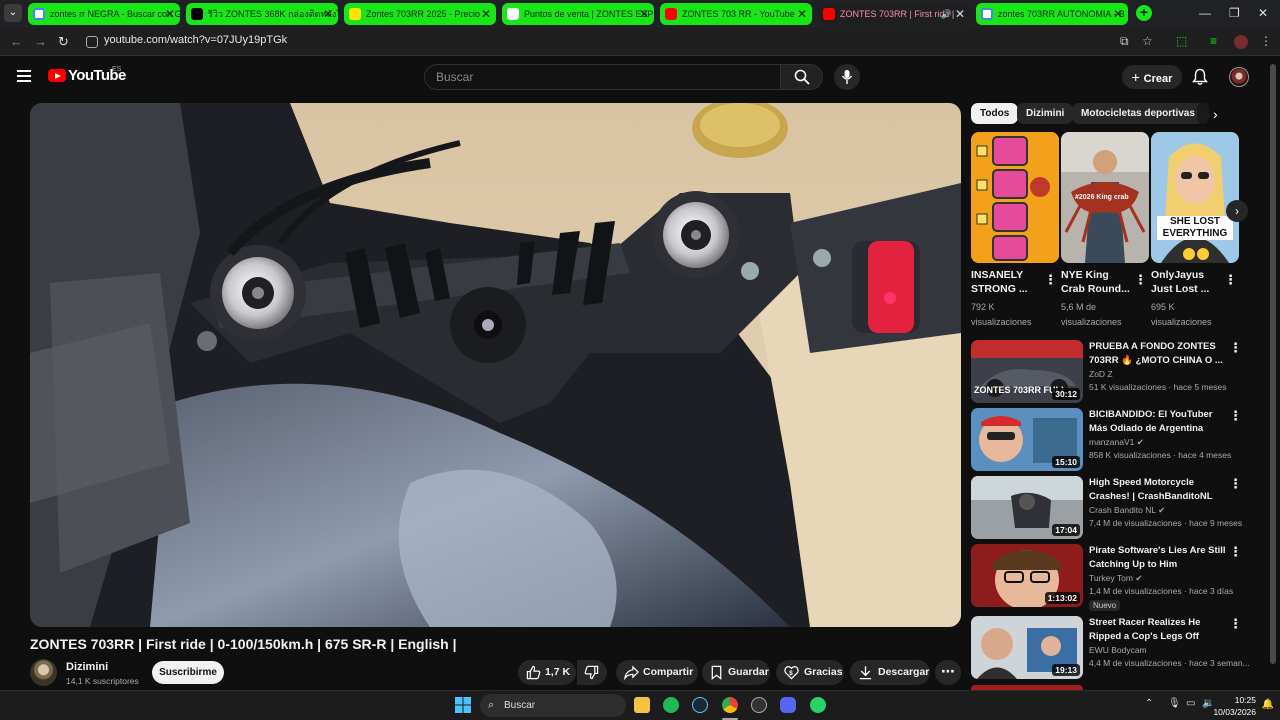  What do you see at coordinates (592, 672) in the screenshot?
I see `dislike-button` at bounding box center [592, 672].